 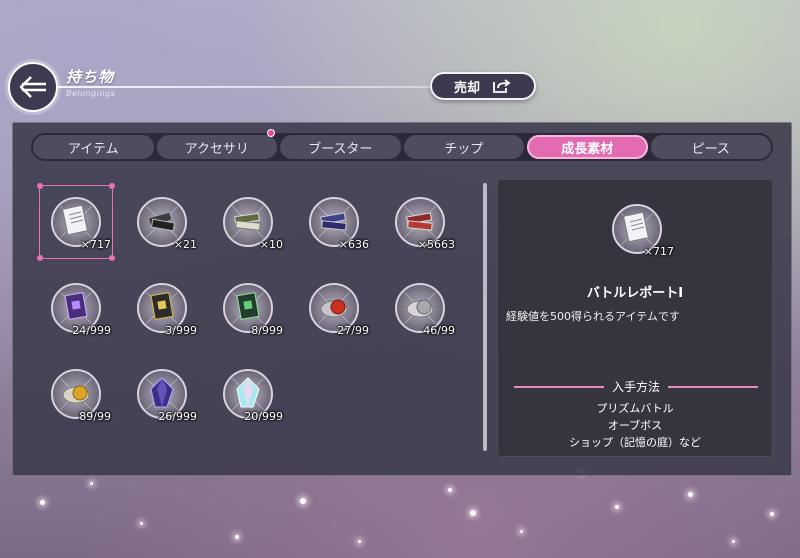 I want to click on item-cell: 27/99, so click(x=334, y=308).